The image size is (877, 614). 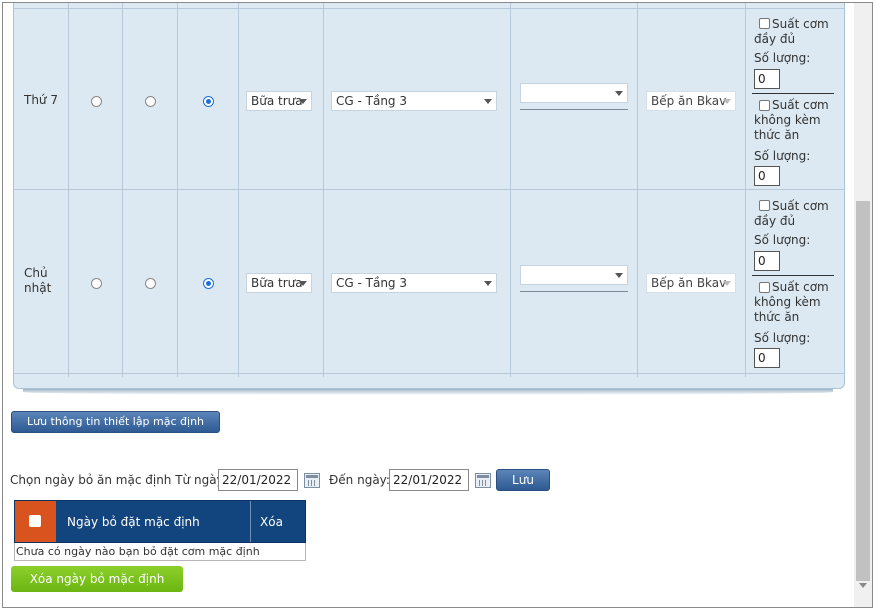 What do you see at coordinates (359, 480) in the screenshot?
I see `to-date-label: Đến ngày:` at bounding box center [359, 480].